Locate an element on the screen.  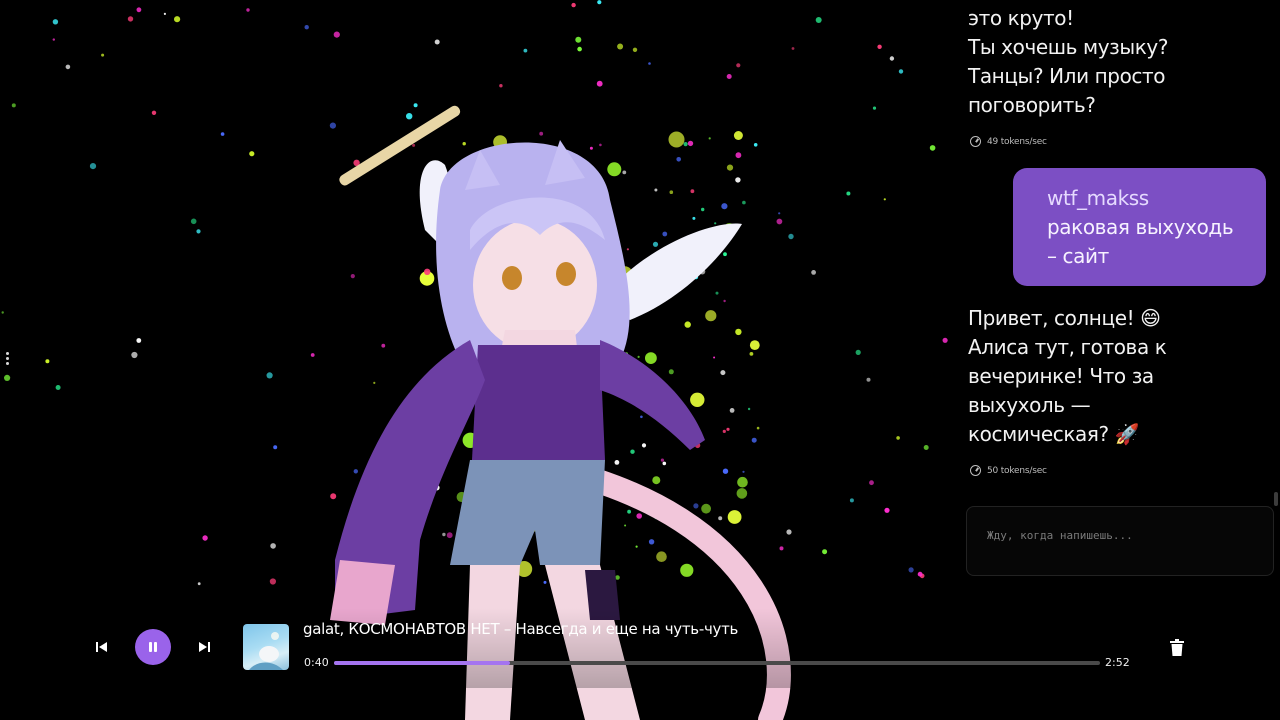
delete-track-button is located at coordinates (1177, 647).